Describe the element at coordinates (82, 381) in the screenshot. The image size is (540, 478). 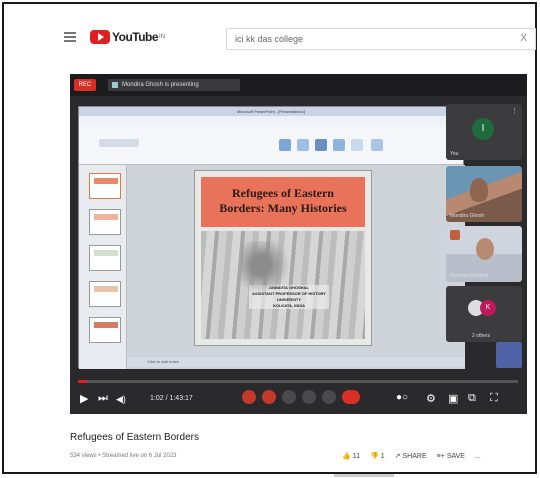
I see `progress-fill` at that location.